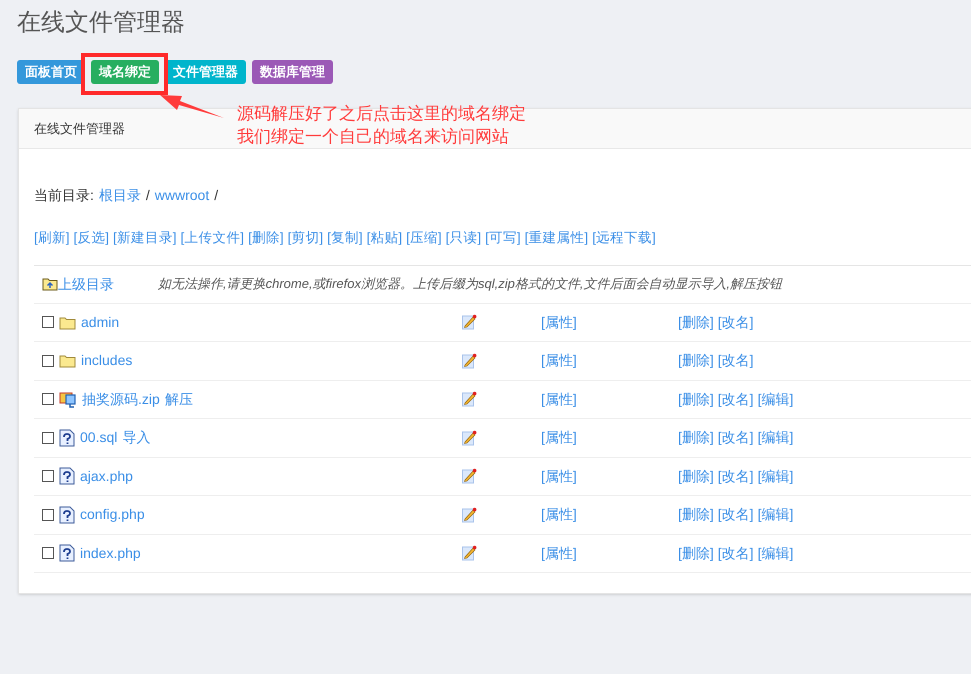 The width and height of the screenshot is (971, 674). I want to click on file-name-link: 抽奖源码.zip, so click(121, 399).